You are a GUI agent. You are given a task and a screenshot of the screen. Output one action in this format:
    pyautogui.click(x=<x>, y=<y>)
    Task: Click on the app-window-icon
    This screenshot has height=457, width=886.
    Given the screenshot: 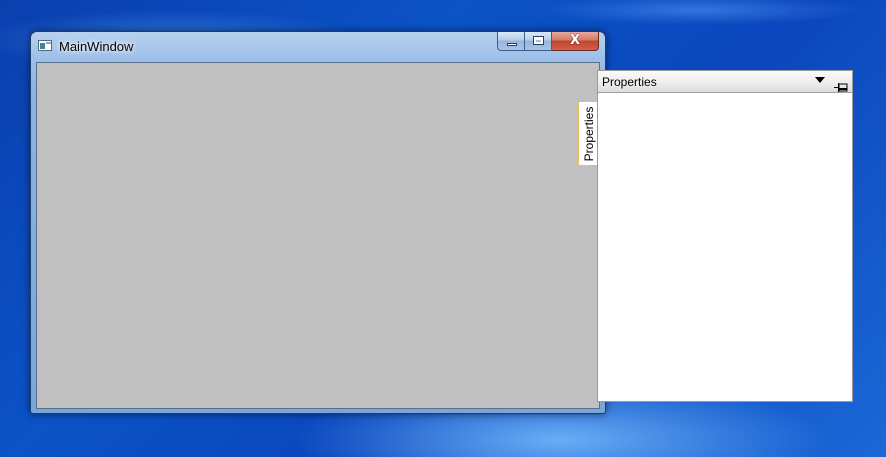 What is the action you would take?
    pyautogui.click(x=45, y=45)
    